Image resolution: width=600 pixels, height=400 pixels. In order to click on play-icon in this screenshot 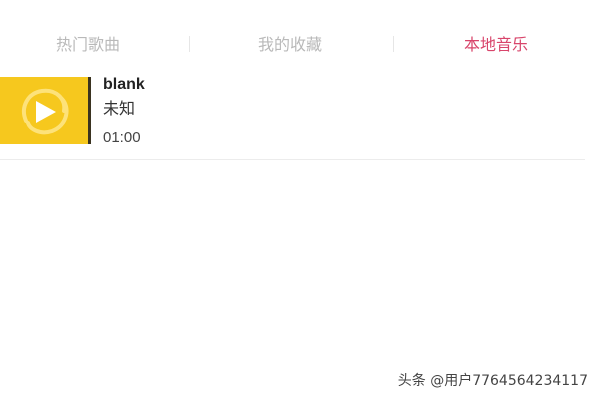, I will do `click(44, 110)`.